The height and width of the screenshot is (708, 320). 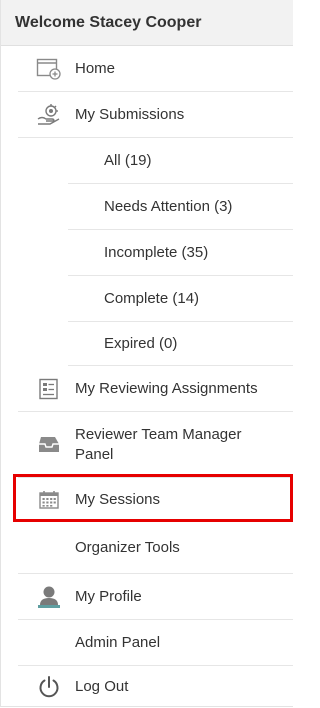 What do you see at coordinates (49, 687) in the screenshot?
I see `power-icon` at bounding box center [49, 687].